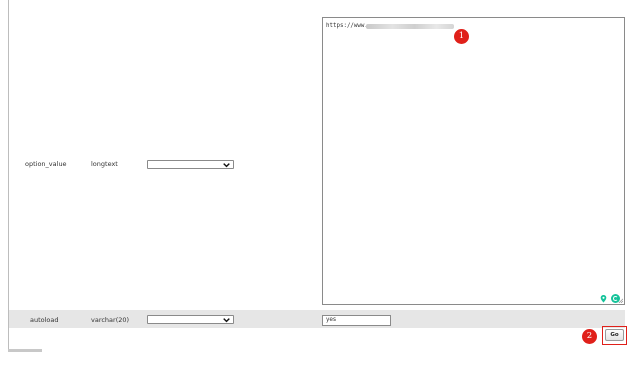 The image size is (644, 372). Describe the element at coordinates (410, 26) in the screenshot. I see `redacted-url-blur` at that location.